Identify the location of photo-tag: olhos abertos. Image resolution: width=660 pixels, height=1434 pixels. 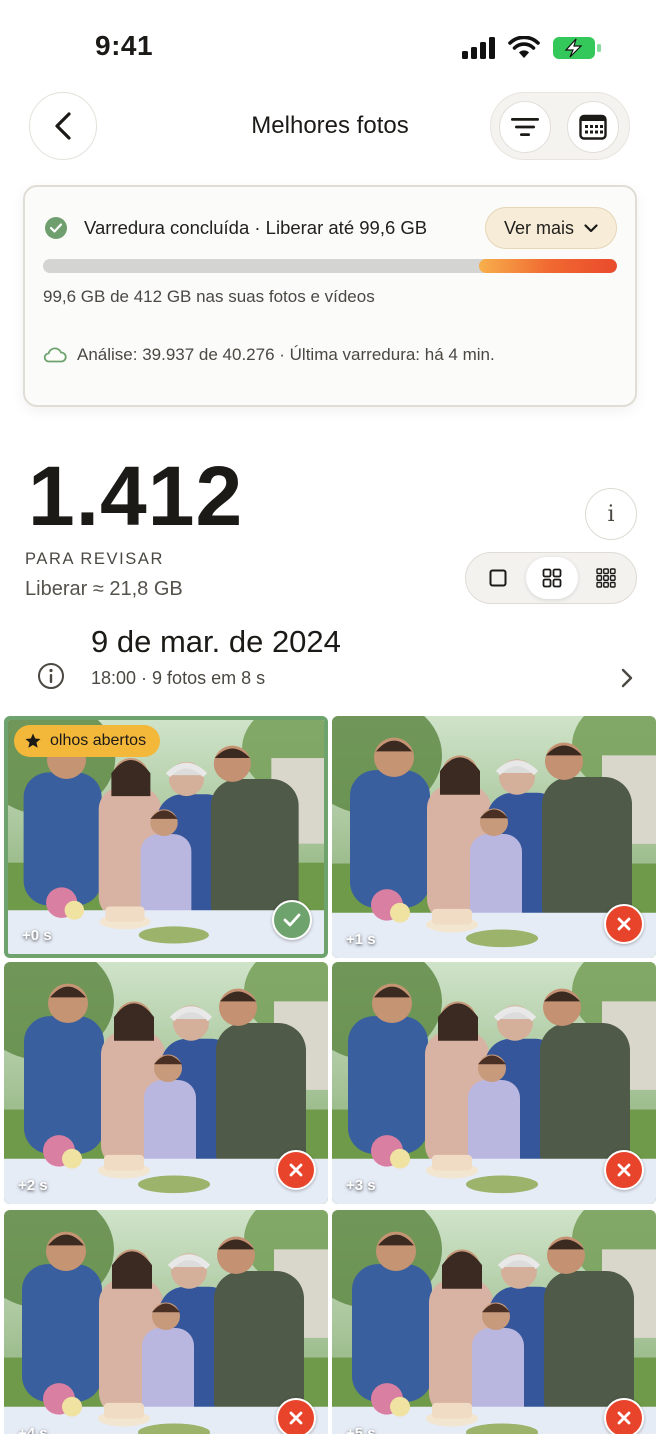
(87, 741).